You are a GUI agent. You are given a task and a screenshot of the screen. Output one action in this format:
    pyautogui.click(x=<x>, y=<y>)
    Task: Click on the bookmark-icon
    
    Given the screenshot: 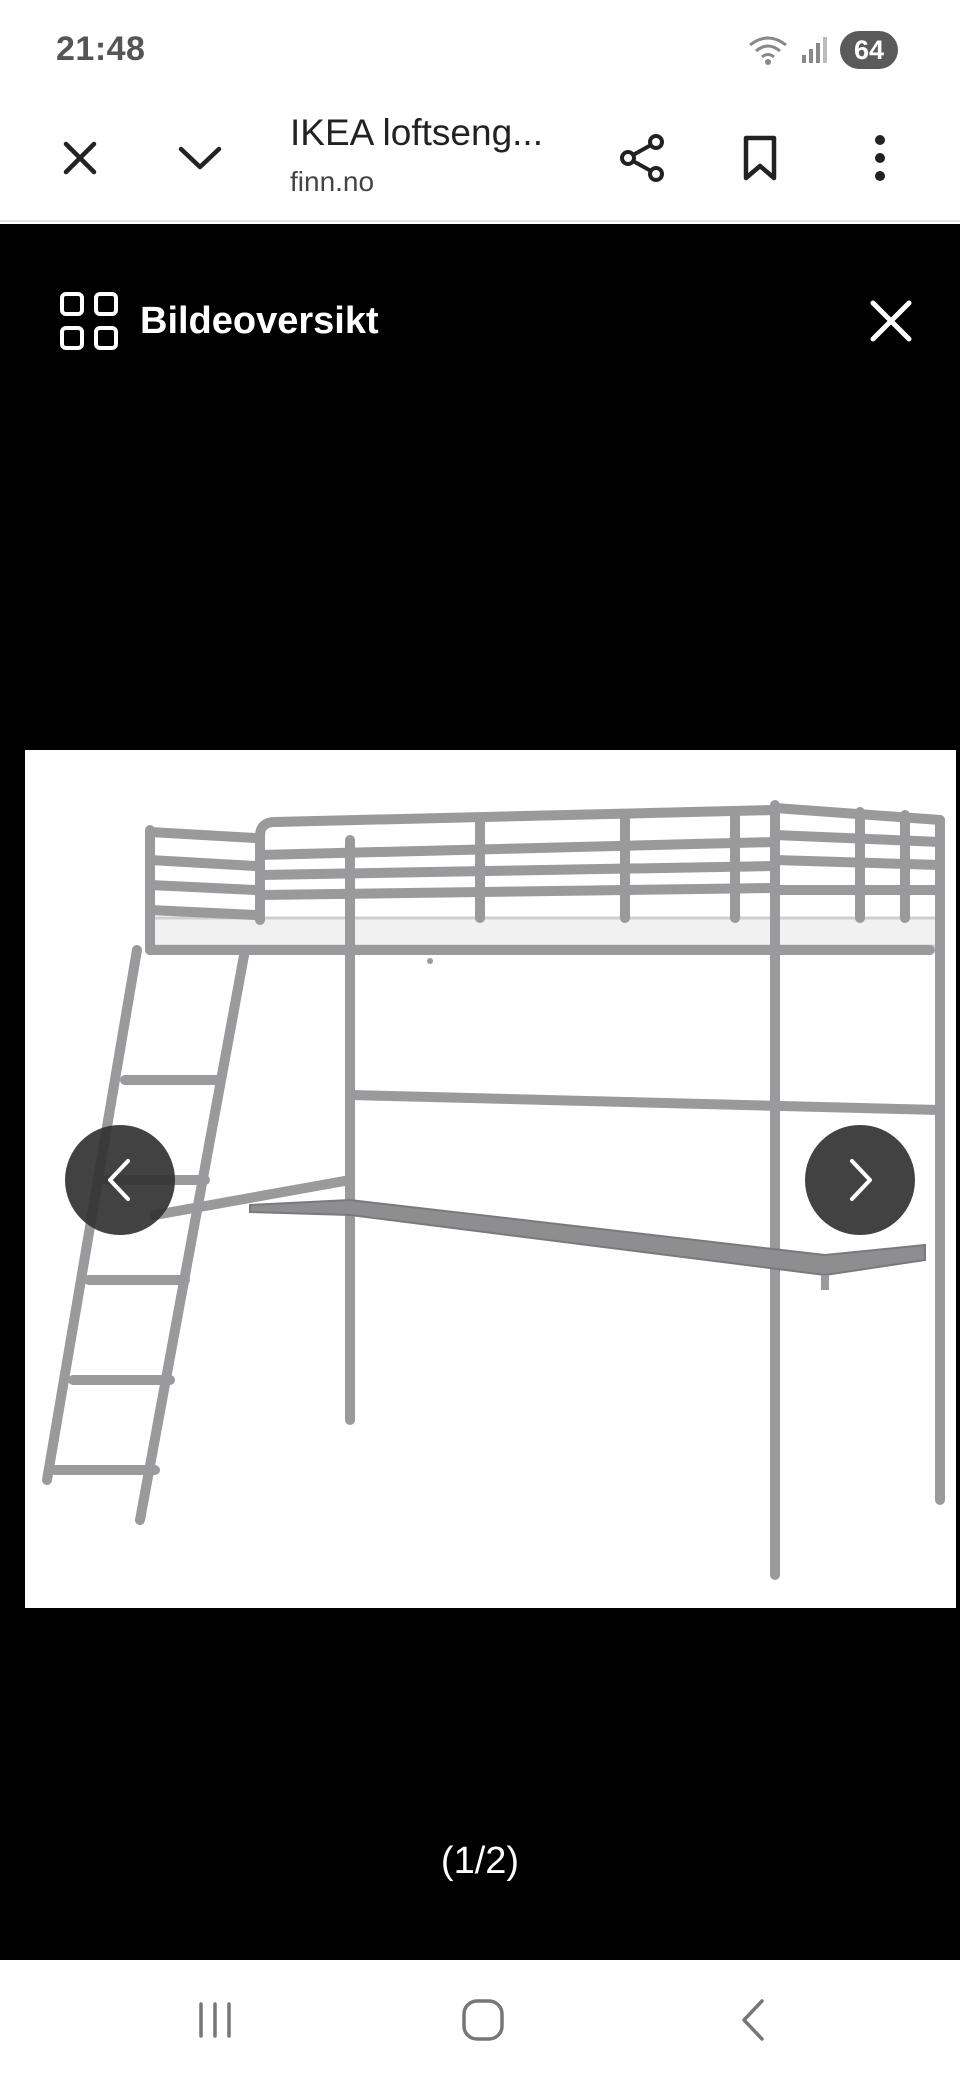 What is the action you would take?
    pyautogui.click(x=760, y=158)
    